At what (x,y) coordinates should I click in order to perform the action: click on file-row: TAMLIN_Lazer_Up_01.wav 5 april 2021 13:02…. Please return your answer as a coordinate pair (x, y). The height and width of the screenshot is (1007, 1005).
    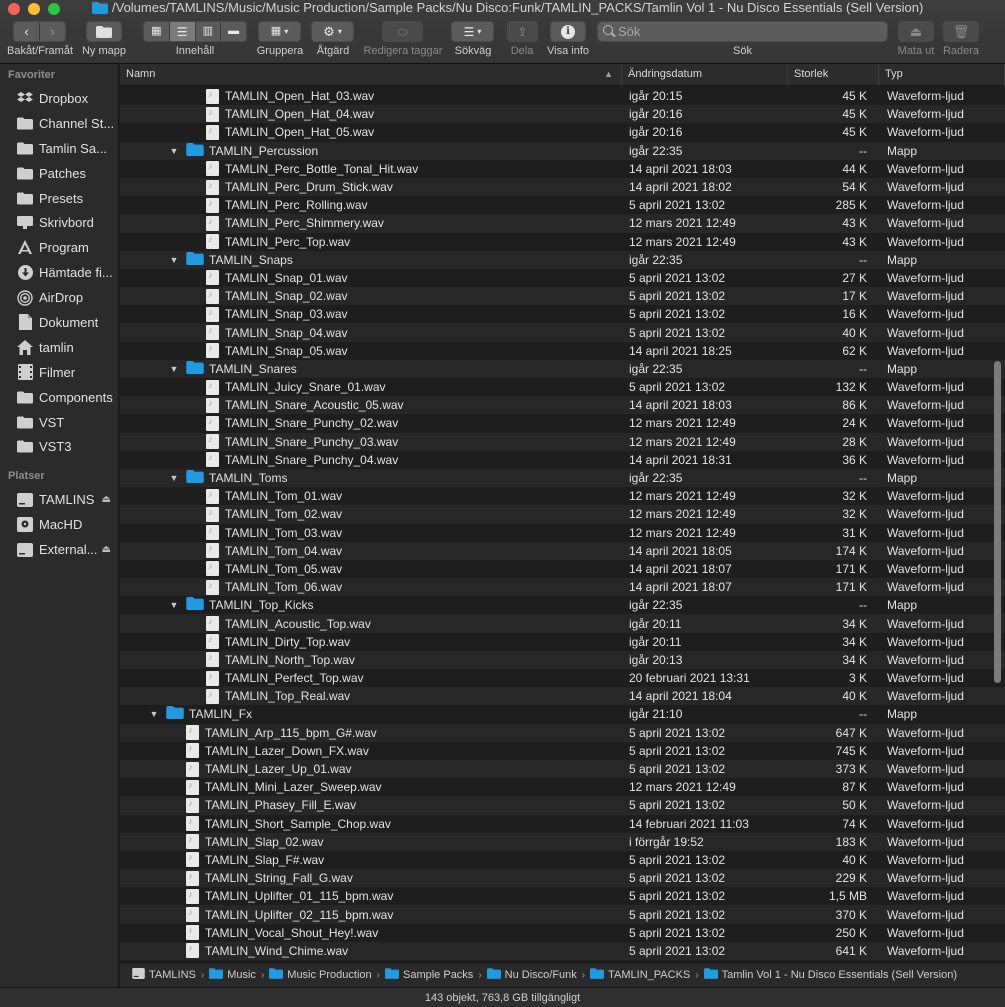
    Looking at the image, I should click on (562, 769).